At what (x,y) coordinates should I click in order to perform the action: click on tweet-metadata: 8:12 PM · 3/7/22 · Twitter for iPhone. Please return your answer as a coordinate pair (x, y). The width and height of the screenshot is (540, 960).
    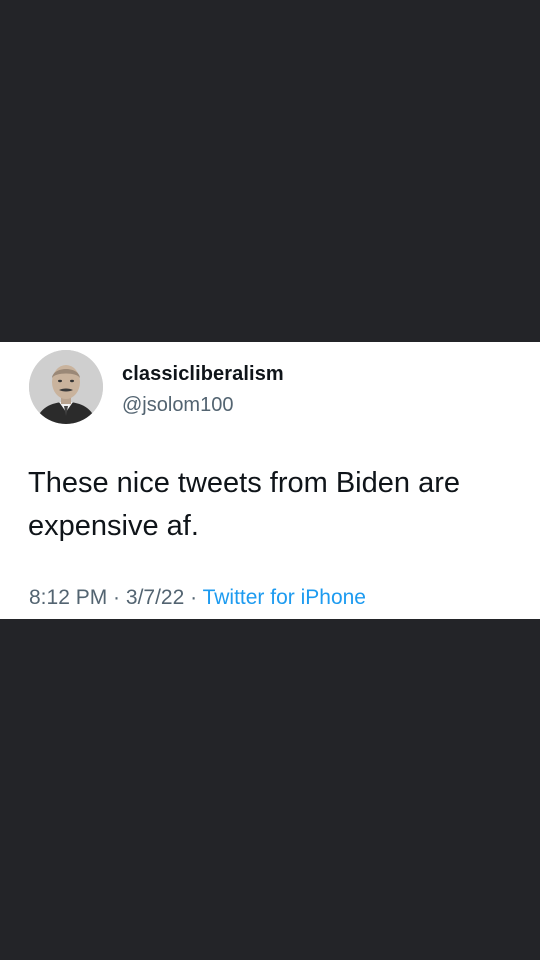
    Looking at the image, I should click on (197, 598).